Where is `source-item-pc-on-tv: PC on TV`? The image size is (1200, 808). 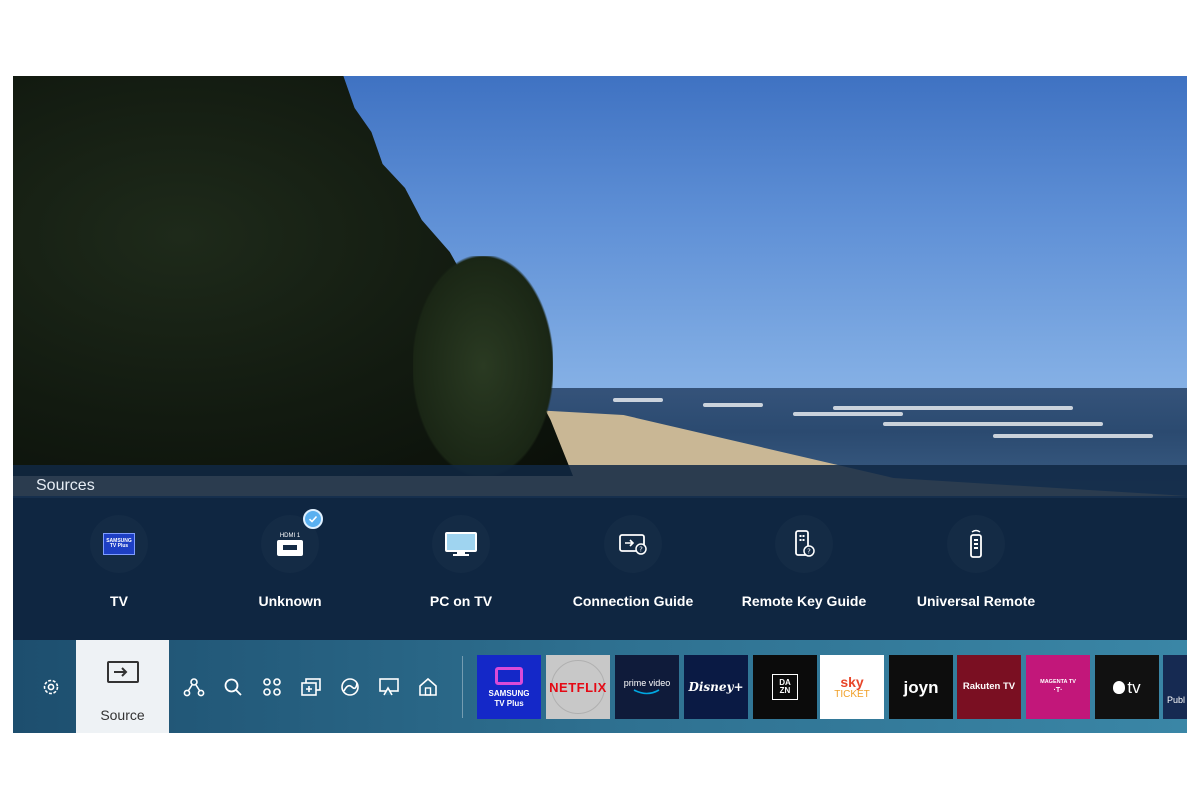
source-item-pc-on-tv: PC on TV is located at coordinates (461, 563).